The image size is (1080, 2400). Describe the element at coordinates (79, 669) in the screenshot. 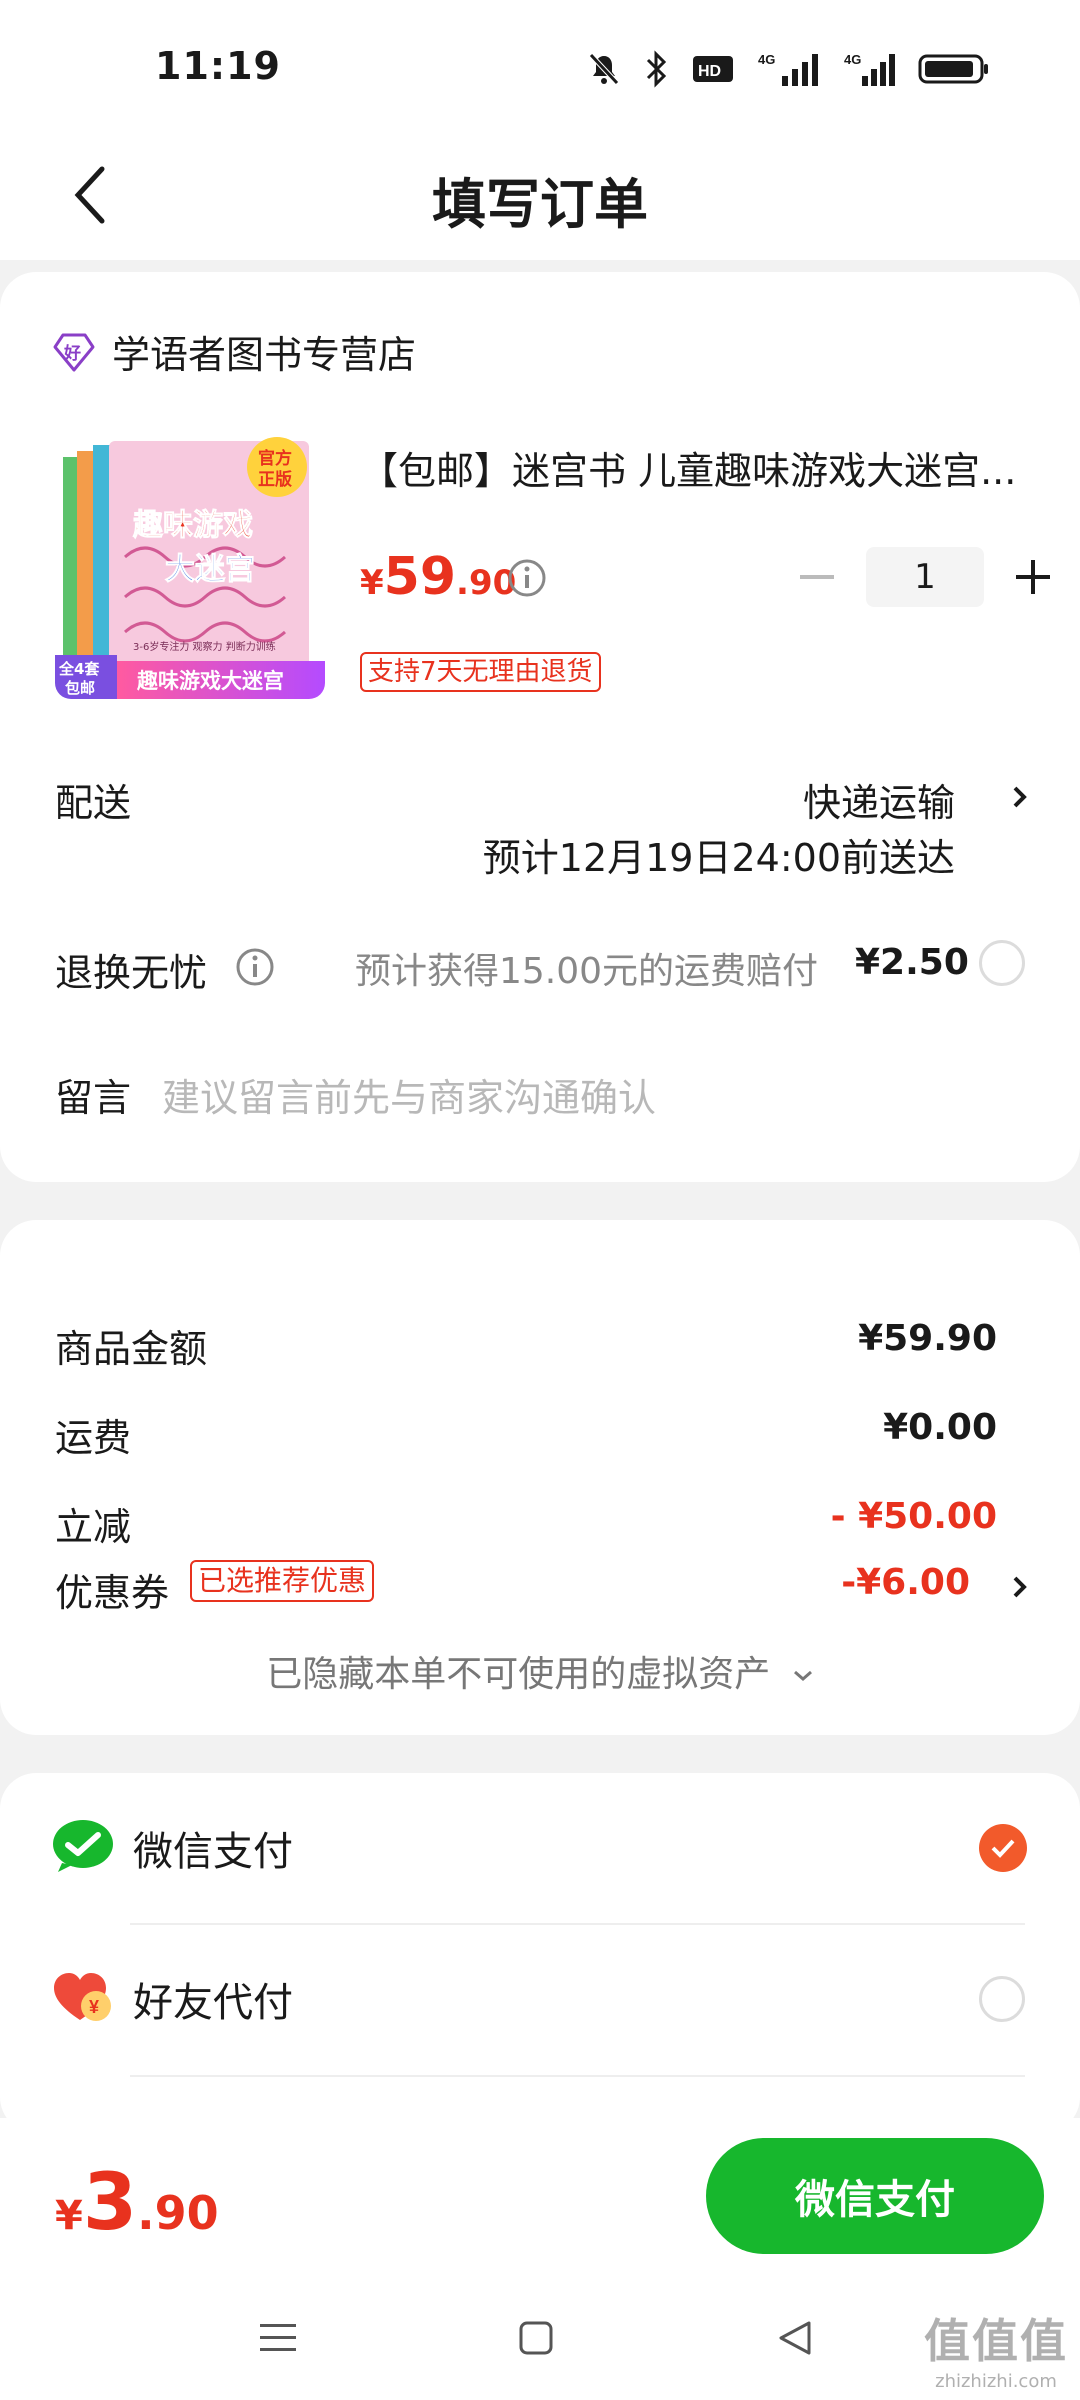

I see `cover-corner-1: 全4套` at that location.